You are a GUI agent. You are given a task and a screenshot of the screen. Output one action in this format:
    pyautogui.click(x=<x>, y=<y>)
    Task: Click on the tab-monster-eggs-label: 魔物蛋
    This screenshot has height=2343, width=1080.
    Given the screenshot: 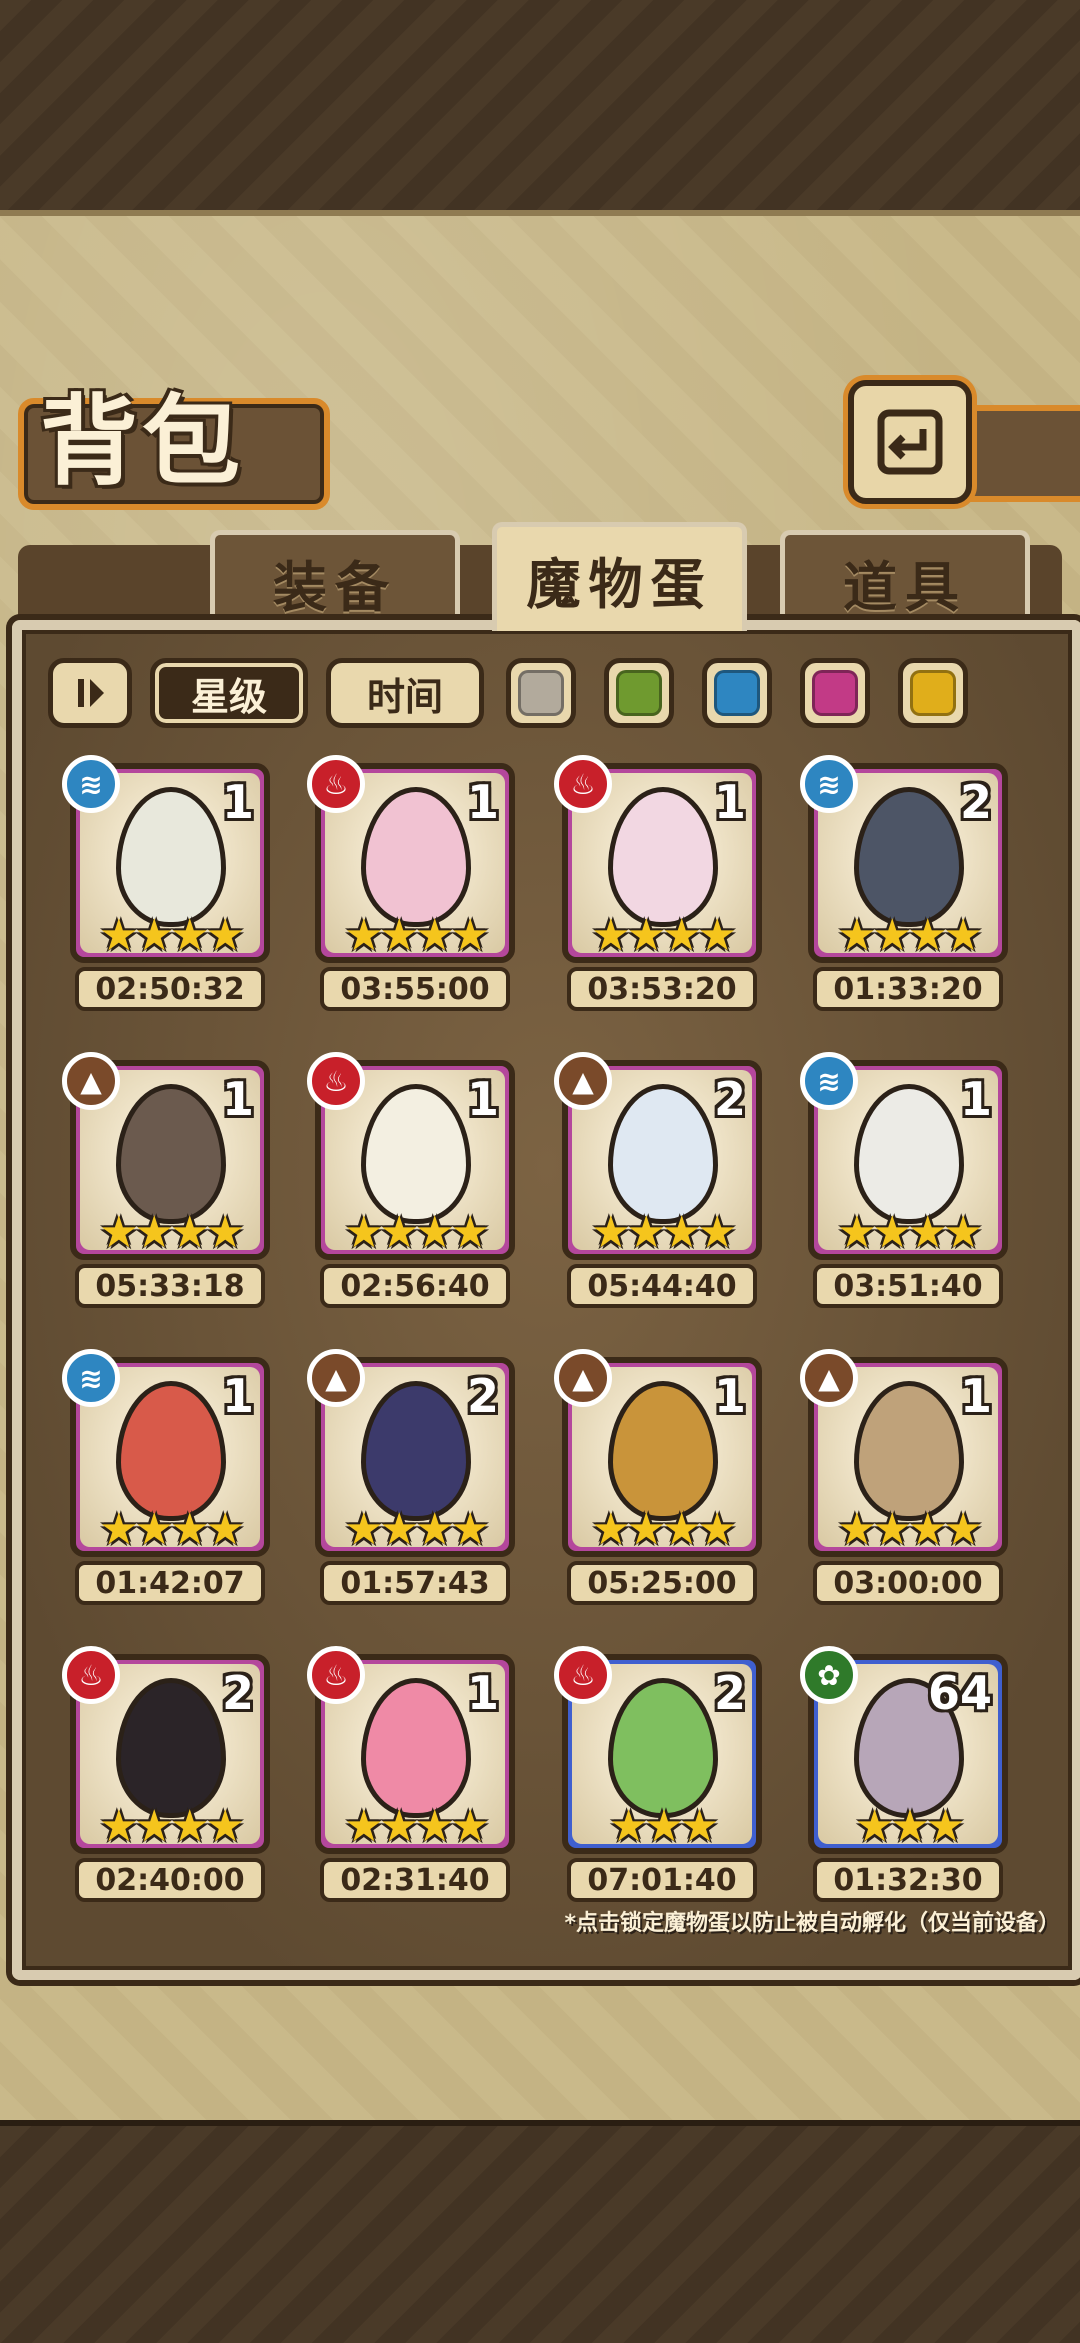 What is the action you would take?
    pyautogui.click(x=619, y=584)
    